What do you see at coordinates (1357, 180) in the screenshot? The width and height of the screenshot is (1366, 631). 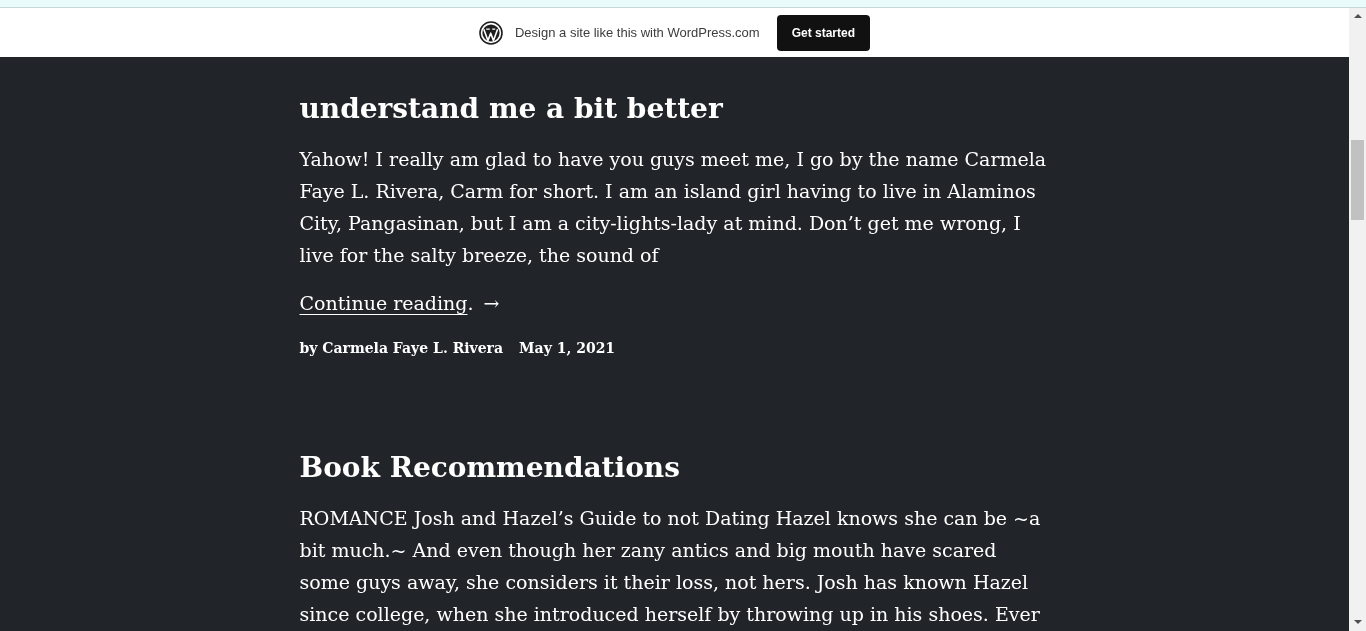 I see `scrollbar-thumb` at bounding box center [1357, 180].